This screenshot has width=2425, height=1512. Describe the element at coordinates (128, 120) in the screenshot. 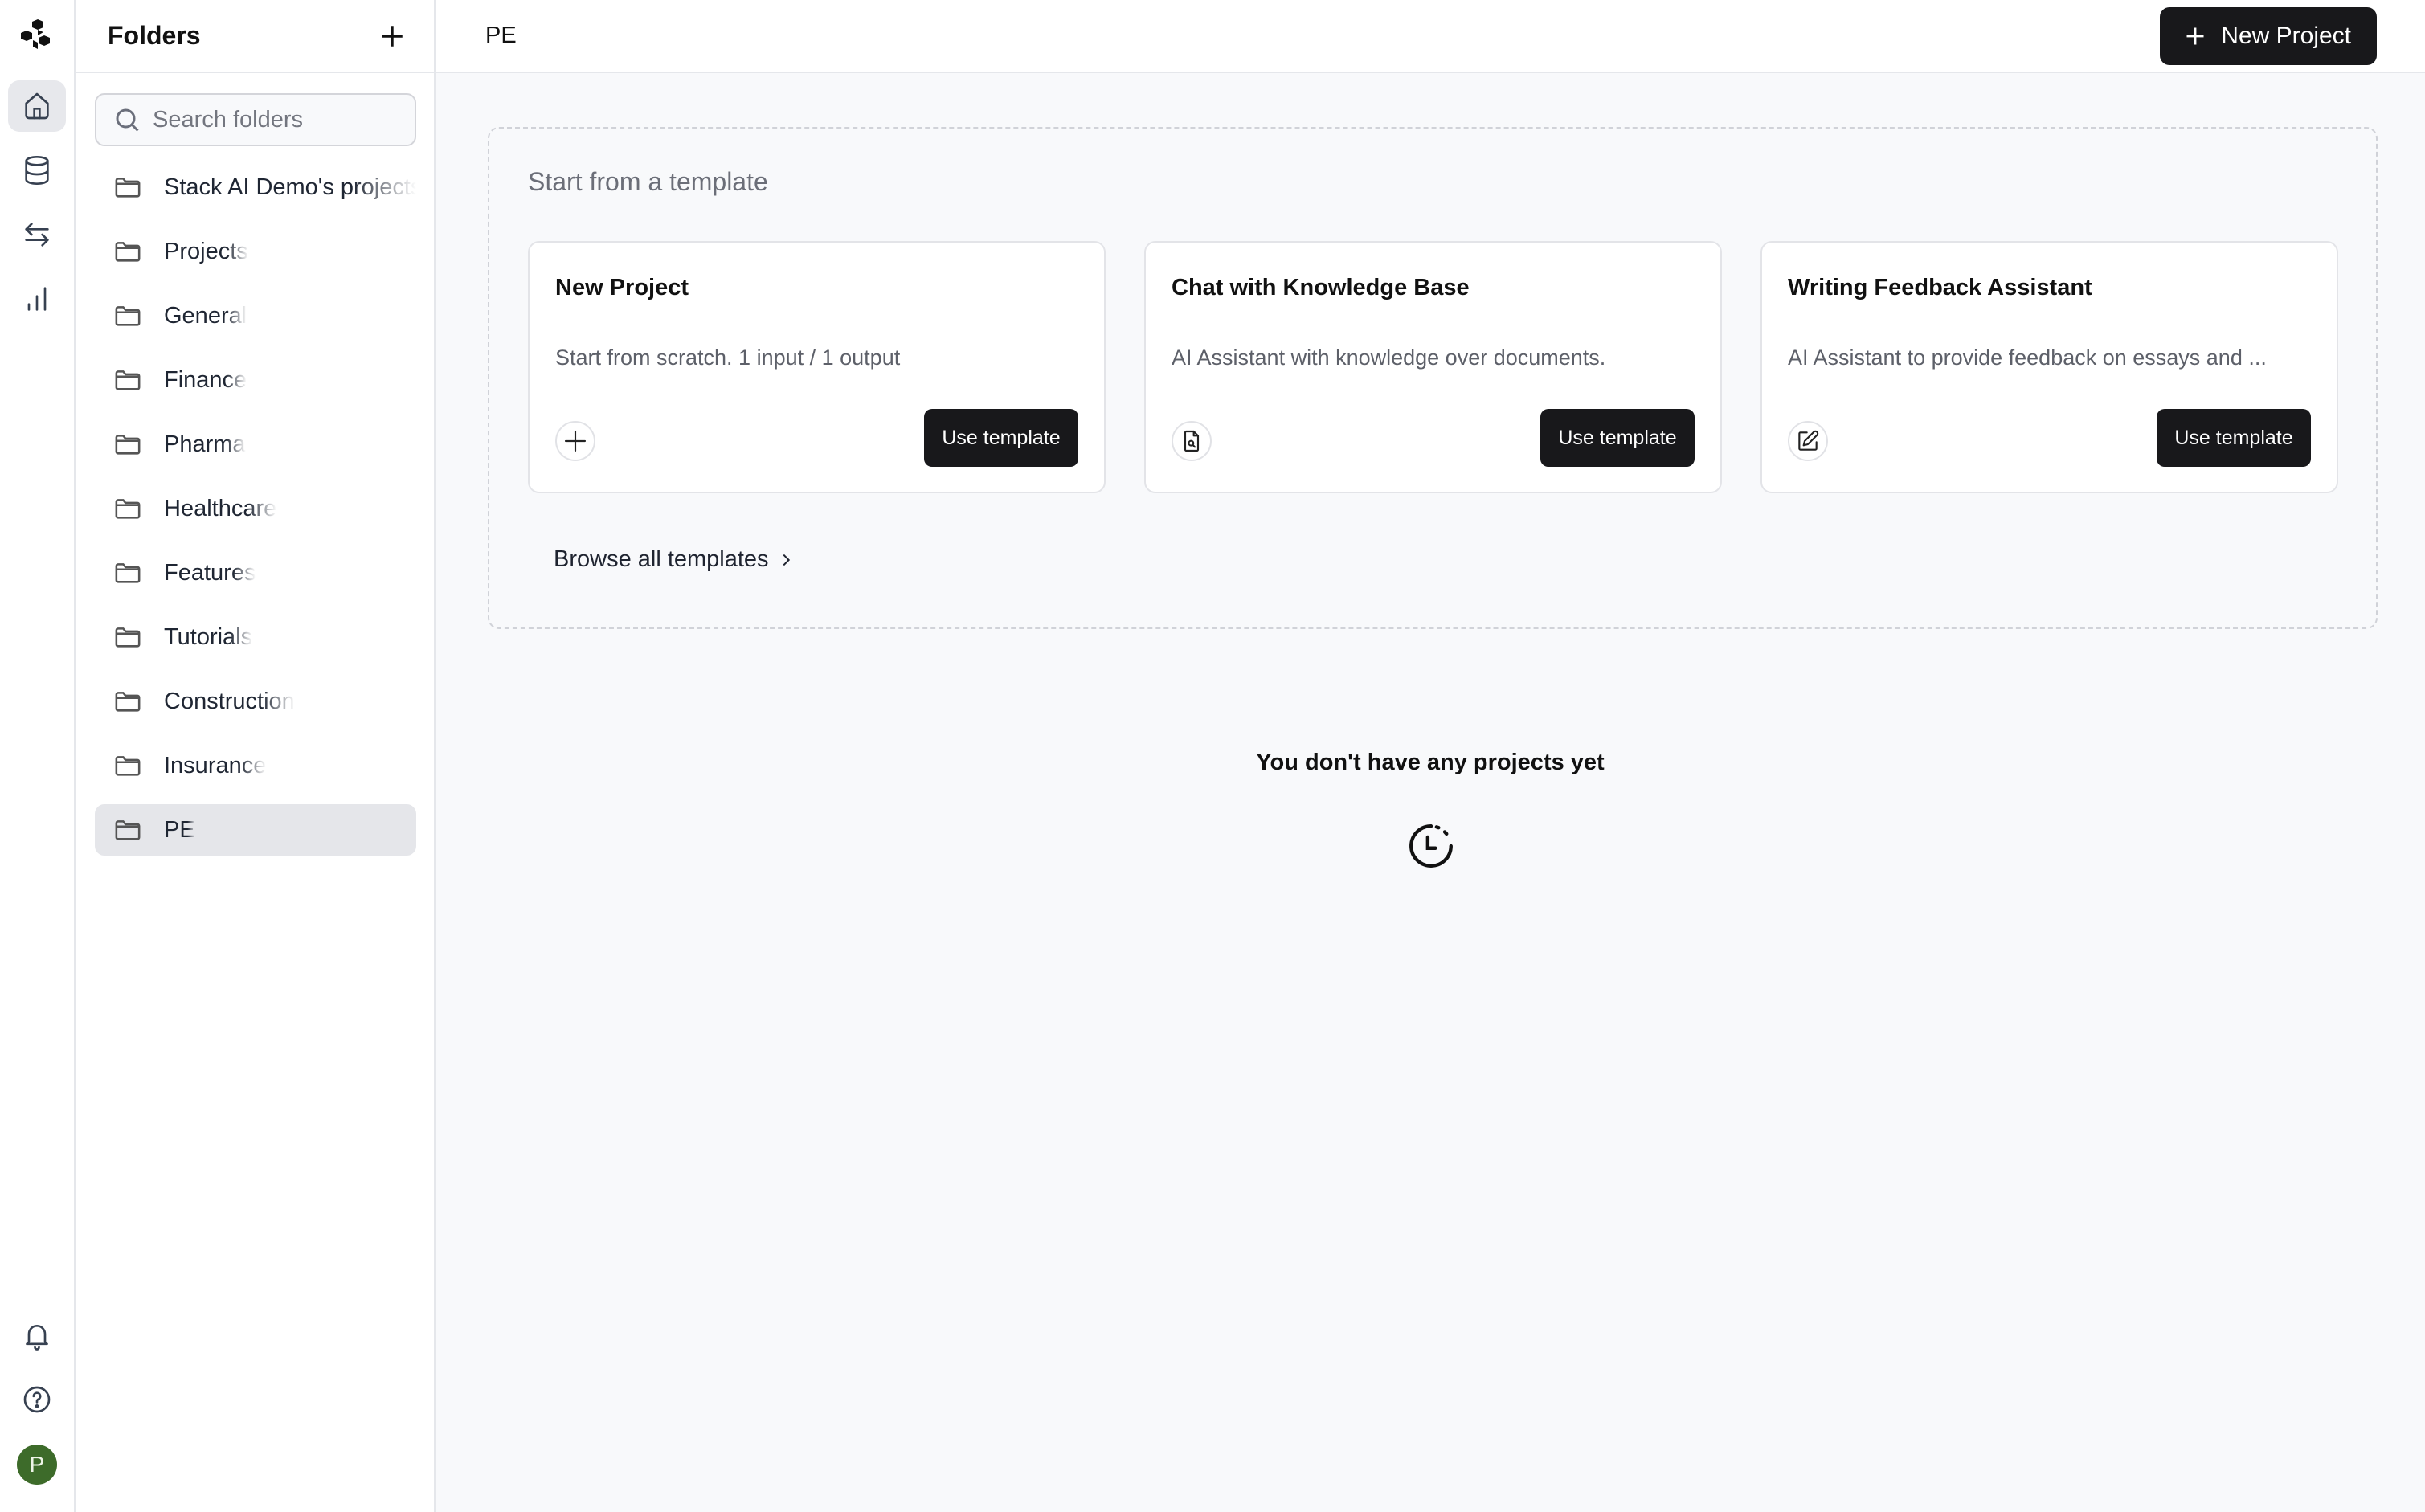

I see `search-icon` at that location.